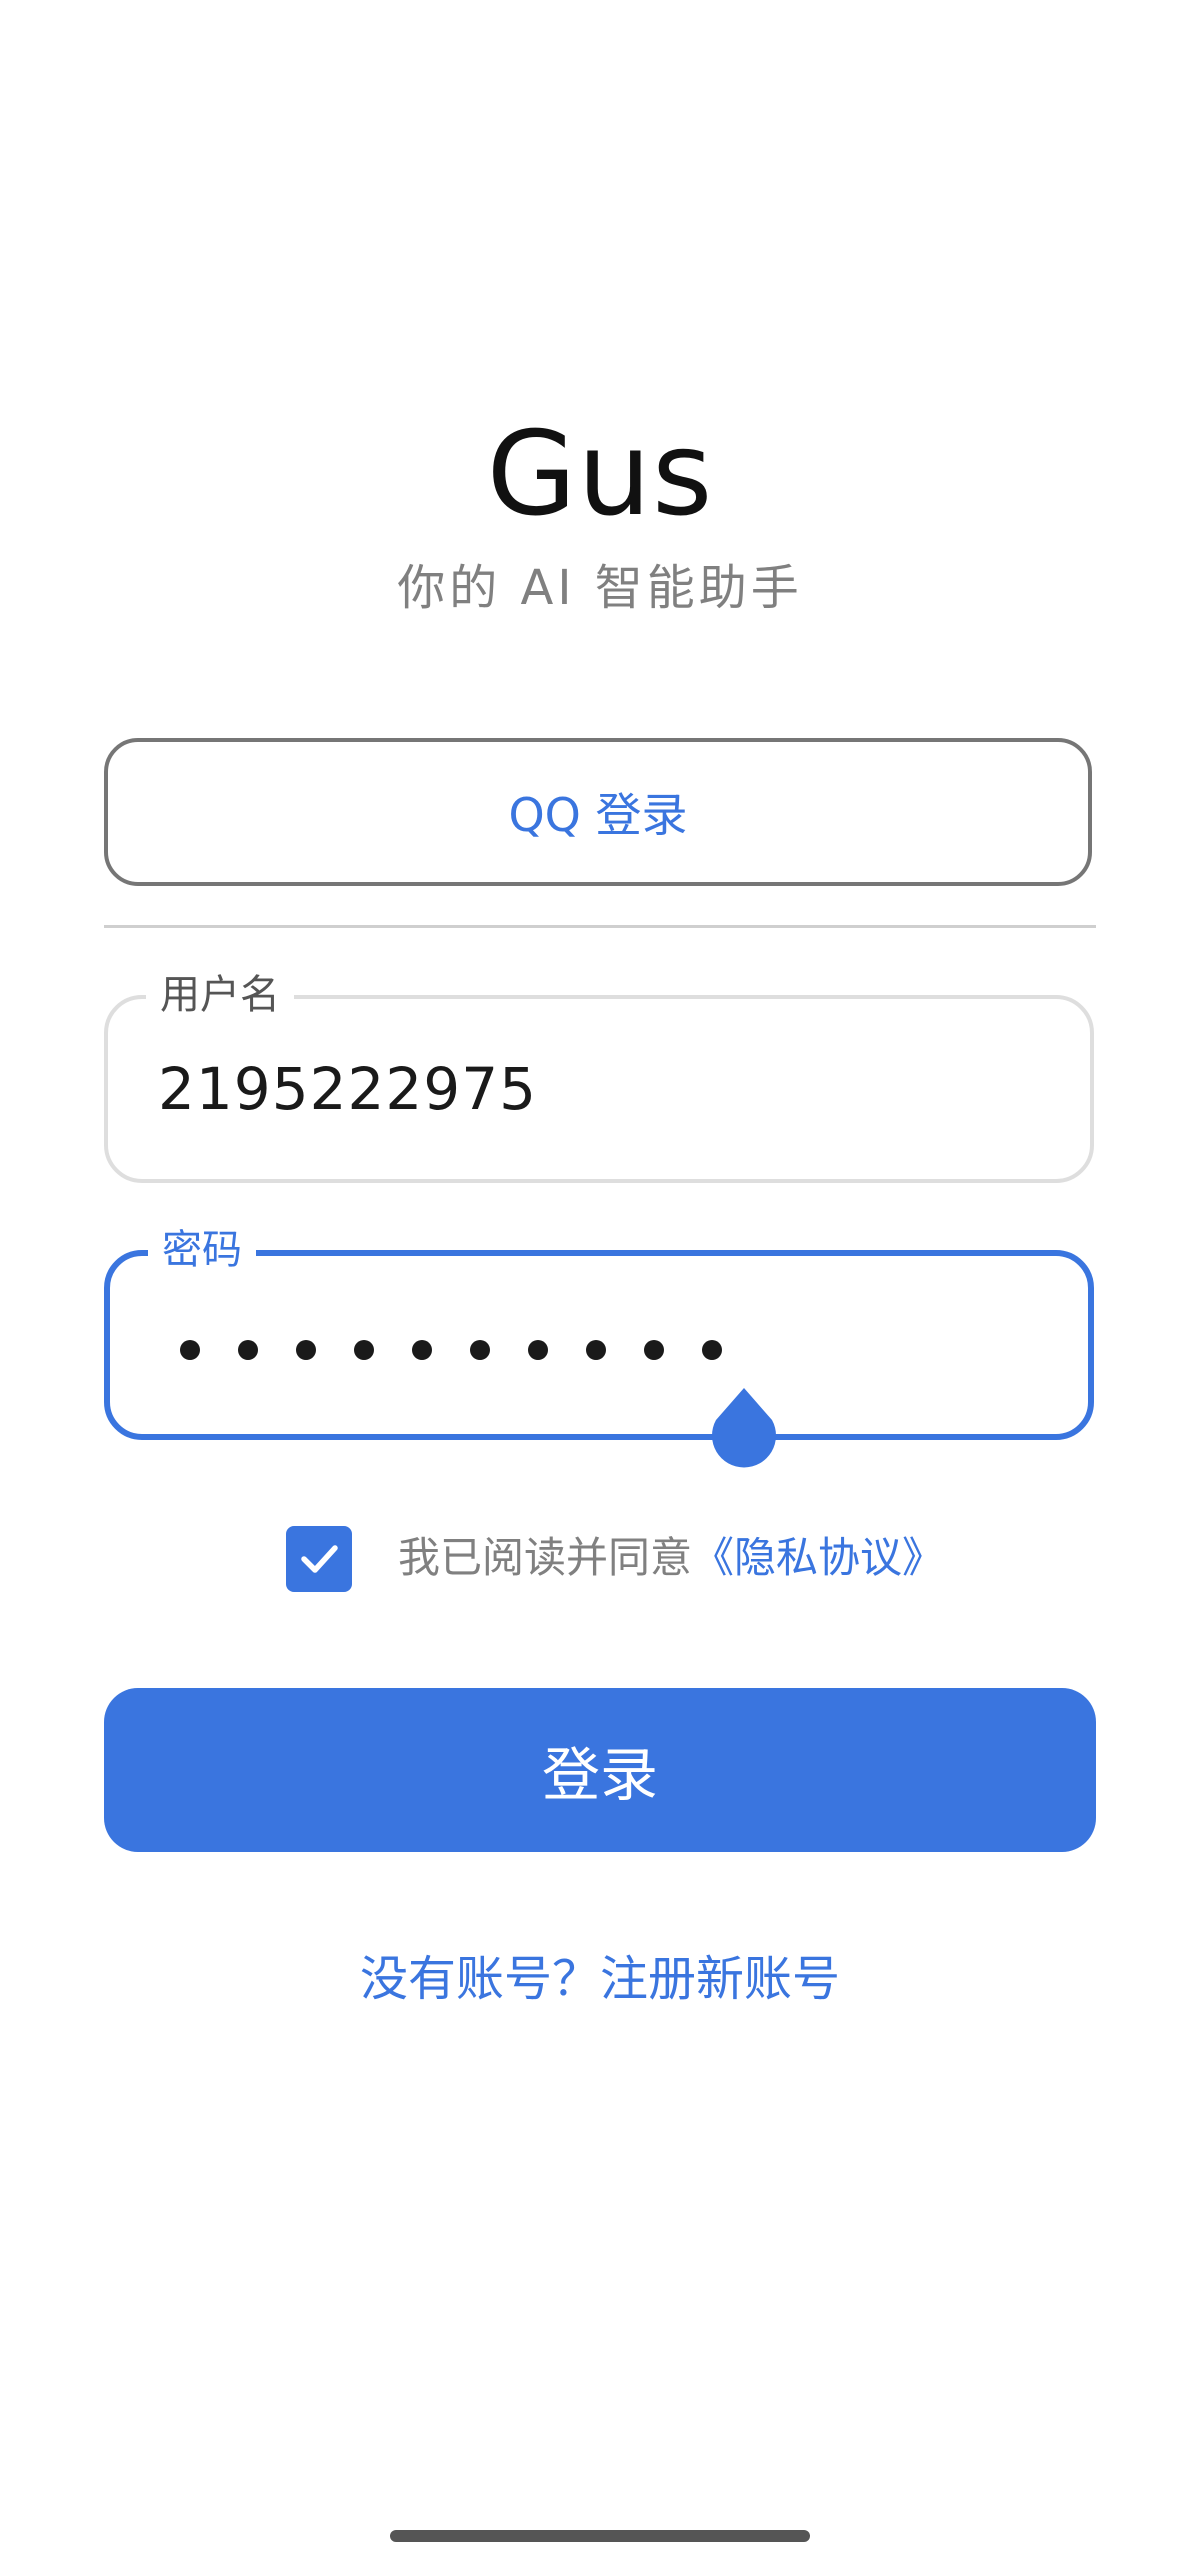 The height and width of the screenshot is (2562, 1200). What do you see at coordinates (600, 588) in the screenshot?
I see `app-subtitle: 你的 AI 智能助手` at bounding box center [600, 588].